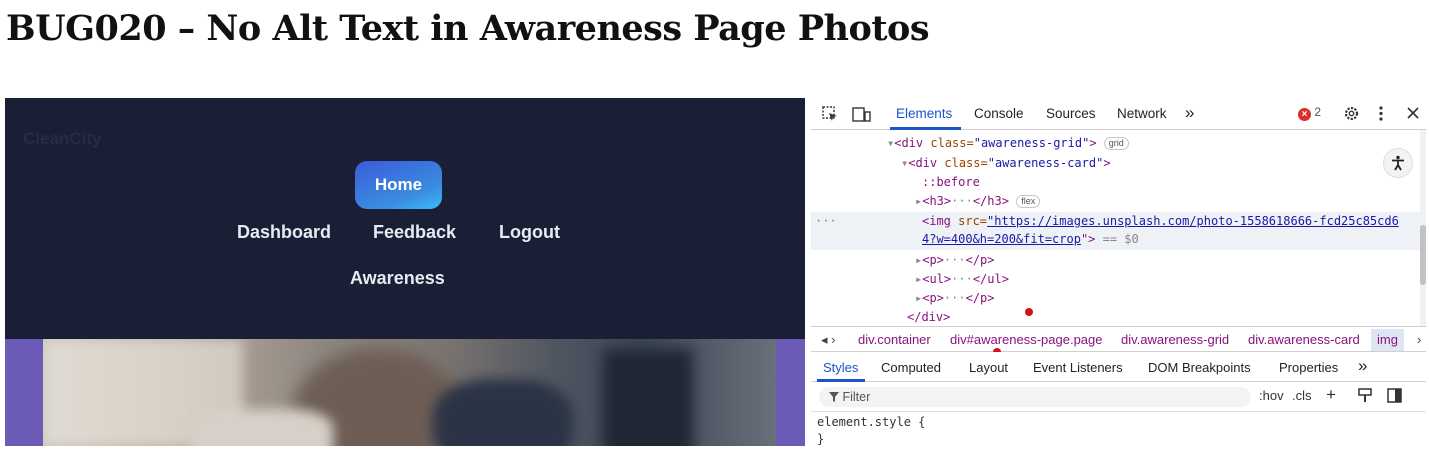  I want to click on nav-dashboard-link: Dashboard, so click(284, 232).